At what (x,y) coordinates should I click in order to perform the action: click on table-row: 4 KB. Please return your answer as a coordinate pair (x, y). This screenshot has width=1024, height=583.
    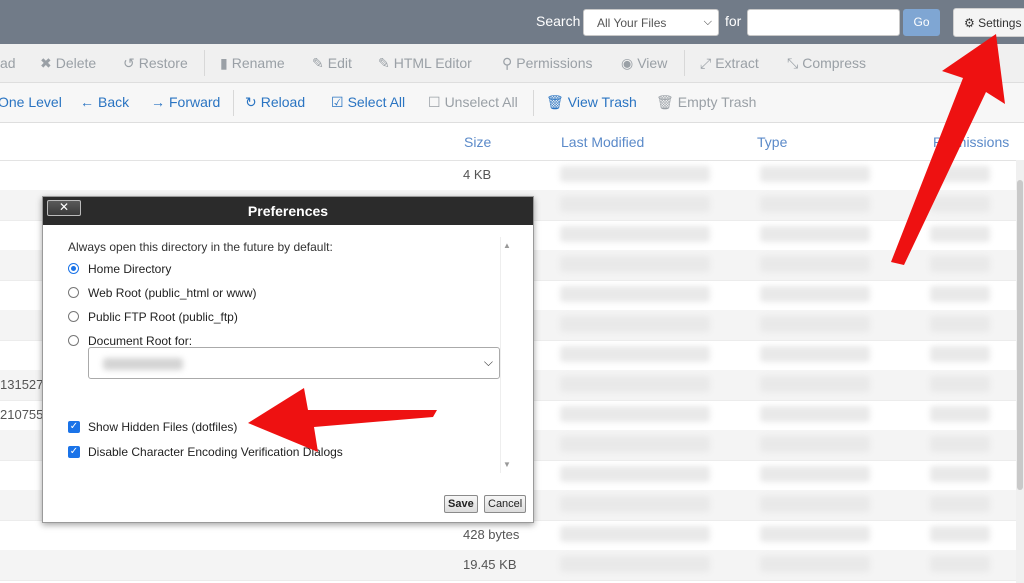
    Looking at the image, I should click on (508, 175).